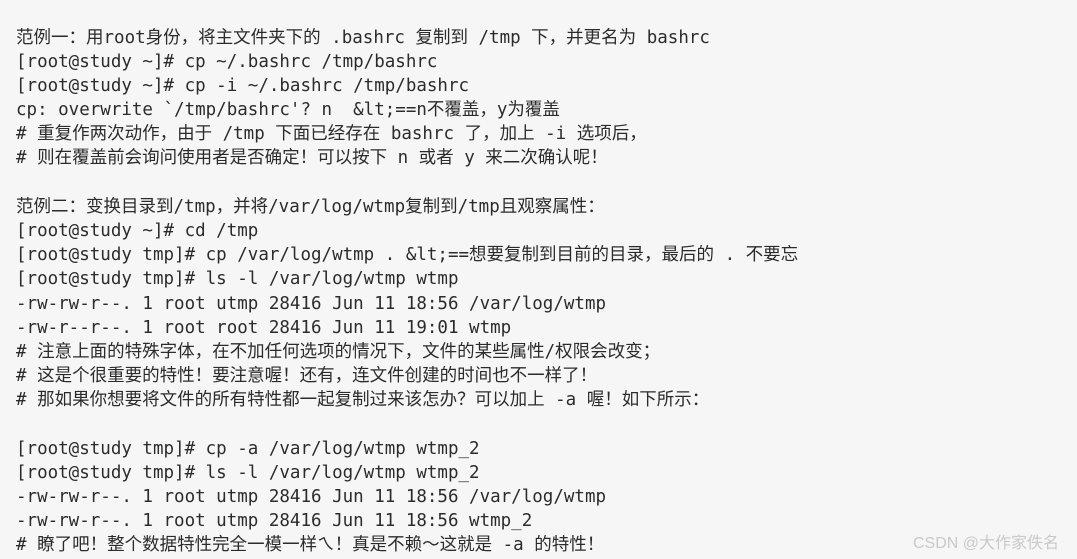 The width and height of the screenshot is (1077, 559). What do you see at coordinates (338, 351) in the screenshot?
I see `code-line: # 注意上面的特殊字体，在不加任何选项的情况下，文件的某些属性/权限会改变；` at bounding box center [338, 351].